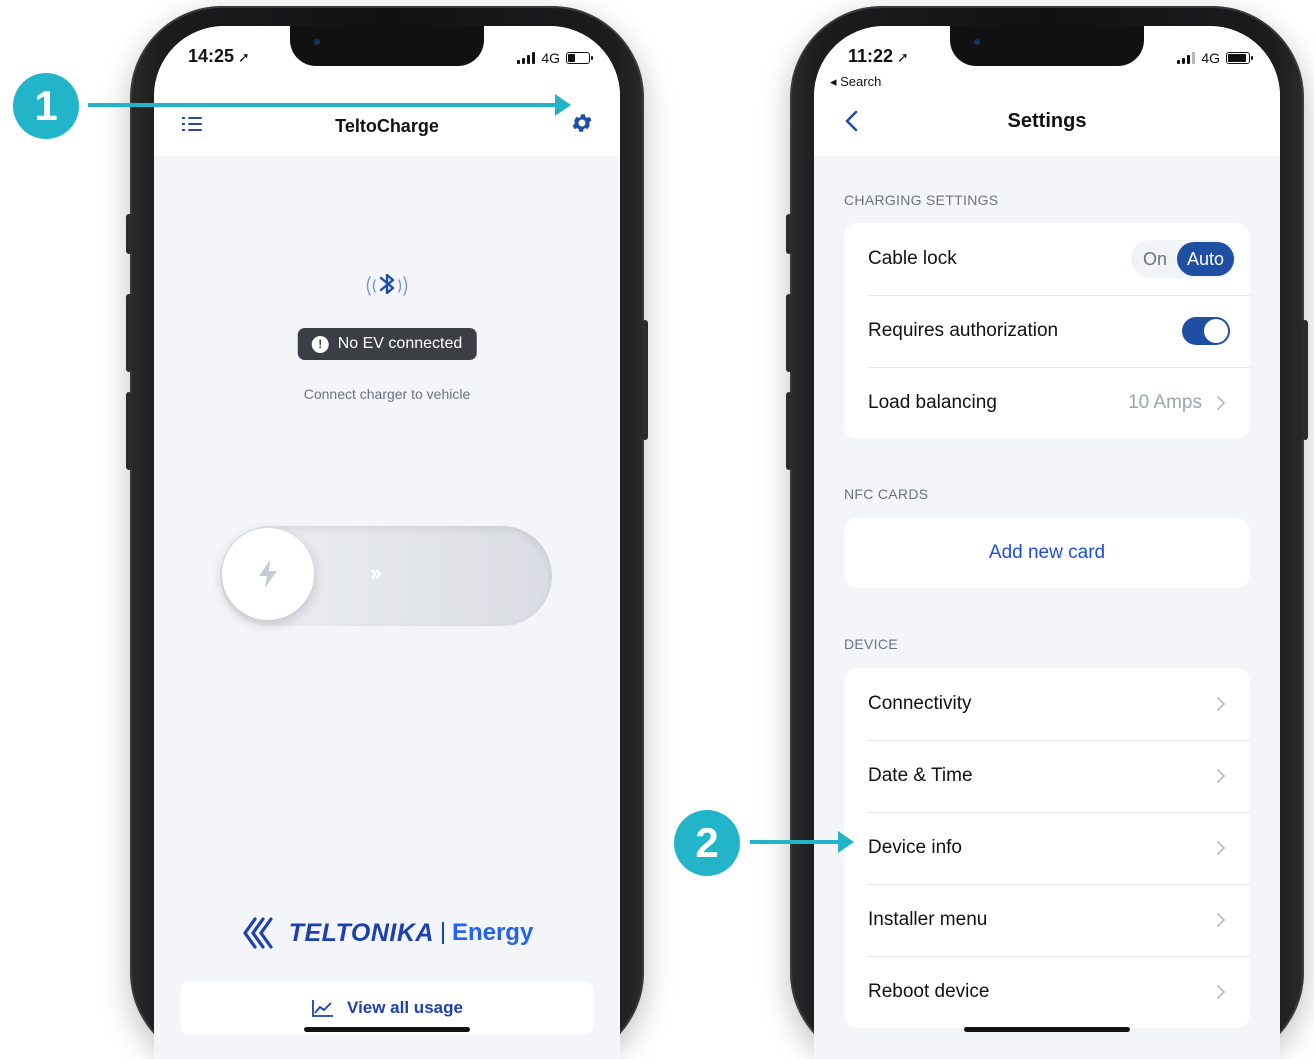 The width and height of the screenshot is (1314, 1059). What do you see at coordinates (386, 576) in the screenshot?
I see `charge-slider: ››` at bounding box center [386, 576].